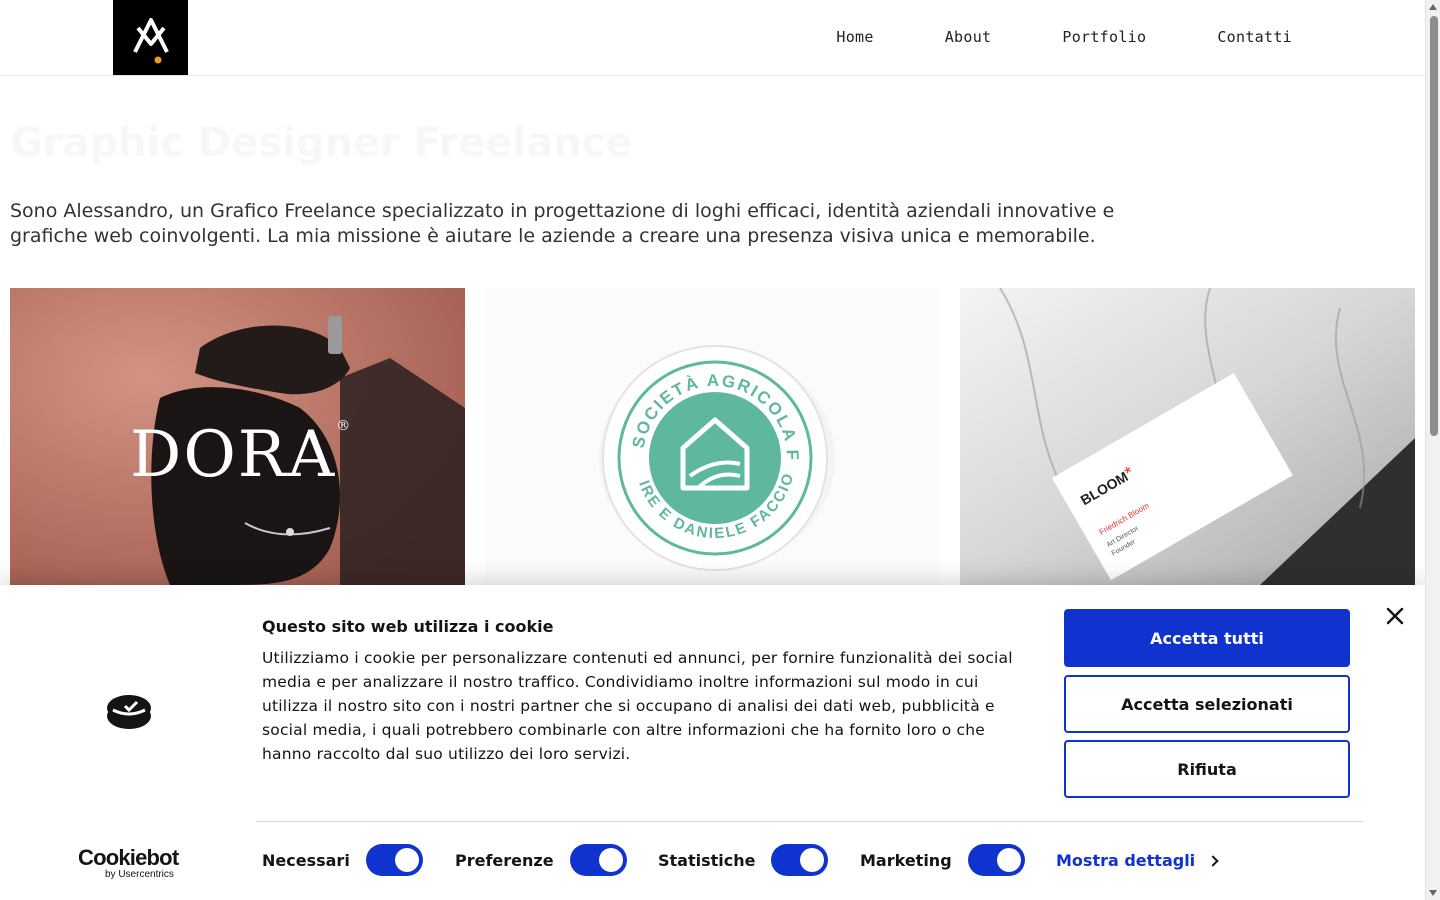 This screenshot has width=1440, height=900. What do you see at coordinates (854, 37) in the screenshot?
I see `nav-home: Home` at bounding box center [854, 37].